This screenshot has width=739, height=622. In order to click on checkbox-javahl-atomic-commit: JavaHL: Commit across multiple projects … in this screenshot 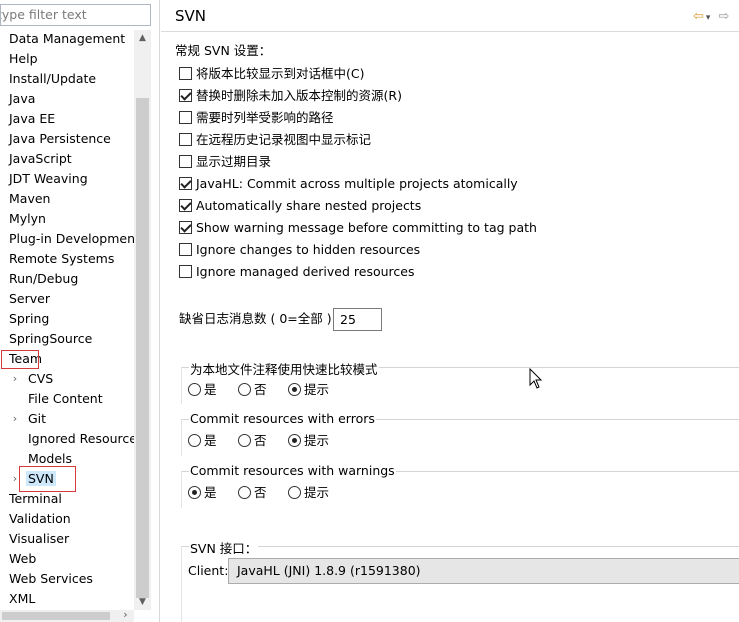, I will do `click(348, 185)`.